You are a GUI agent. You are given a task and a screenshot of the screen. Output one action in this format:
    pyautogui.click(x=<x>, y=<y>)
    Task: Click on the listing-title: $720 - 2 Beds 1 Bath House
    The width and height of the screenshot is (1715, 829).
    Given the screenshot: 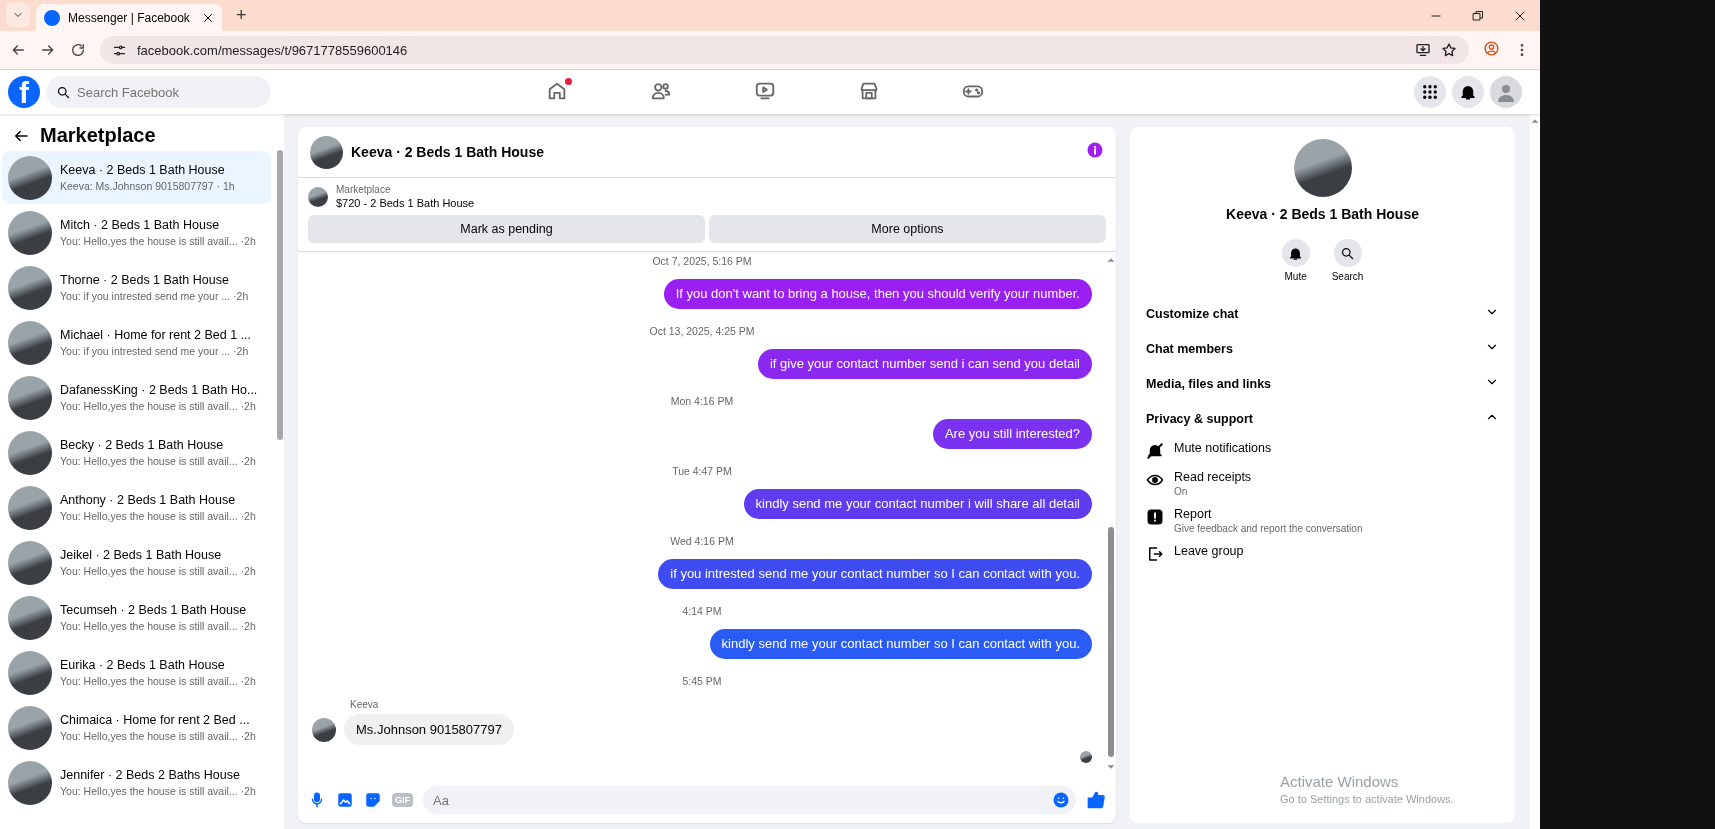 What is the action you would take?
    pyautogui.click(x=405, y=203)
    